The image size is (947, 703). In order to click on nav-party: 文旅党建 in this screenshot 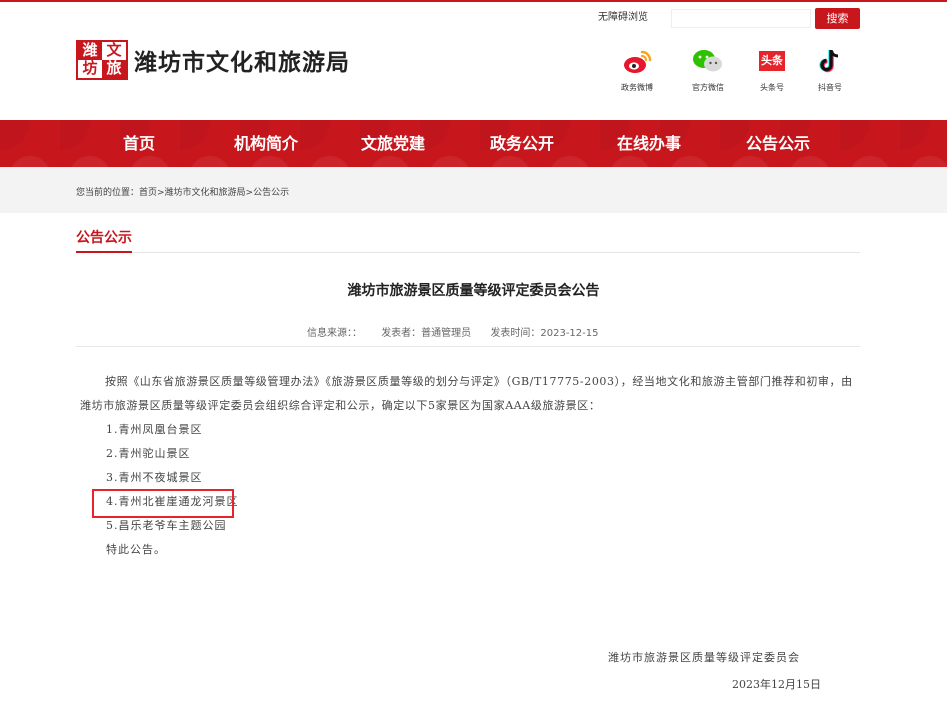, I will do `click(393, 143)`.